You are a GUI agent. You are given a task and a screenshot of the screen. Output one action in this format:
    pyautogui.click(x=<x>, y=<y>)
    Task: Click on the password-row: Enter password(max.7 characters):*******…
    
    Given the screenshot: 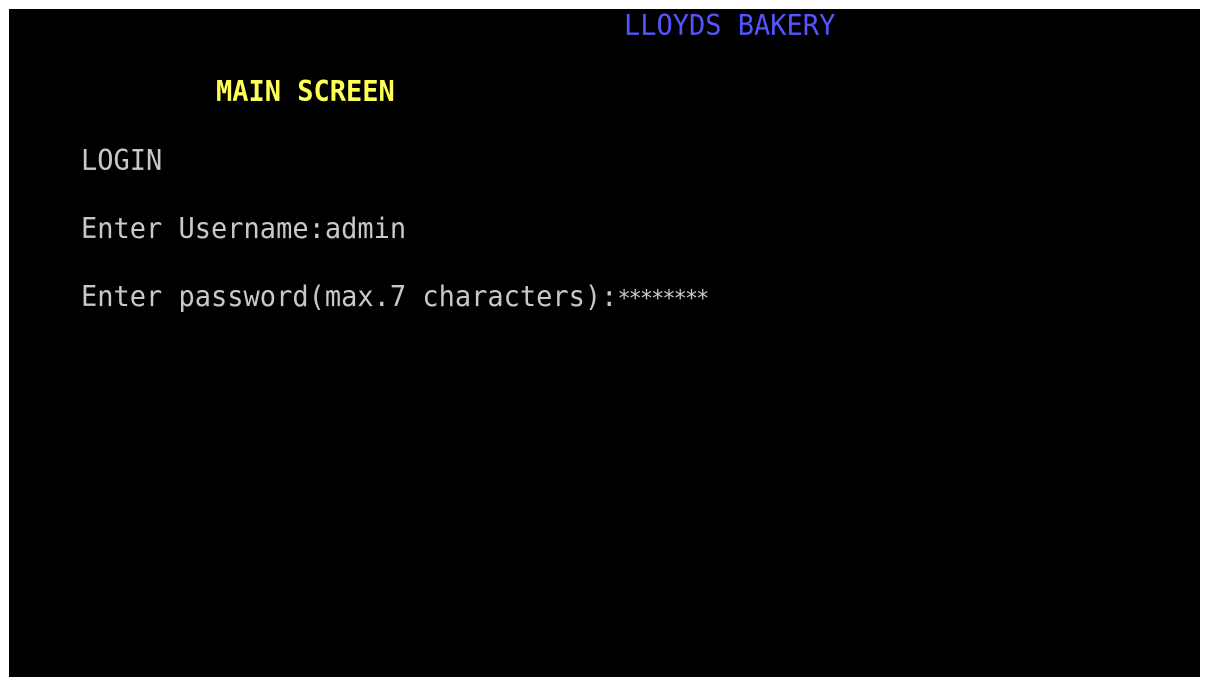 What is the action you would take?
    pyautogui.click(x=395, y=299)
    